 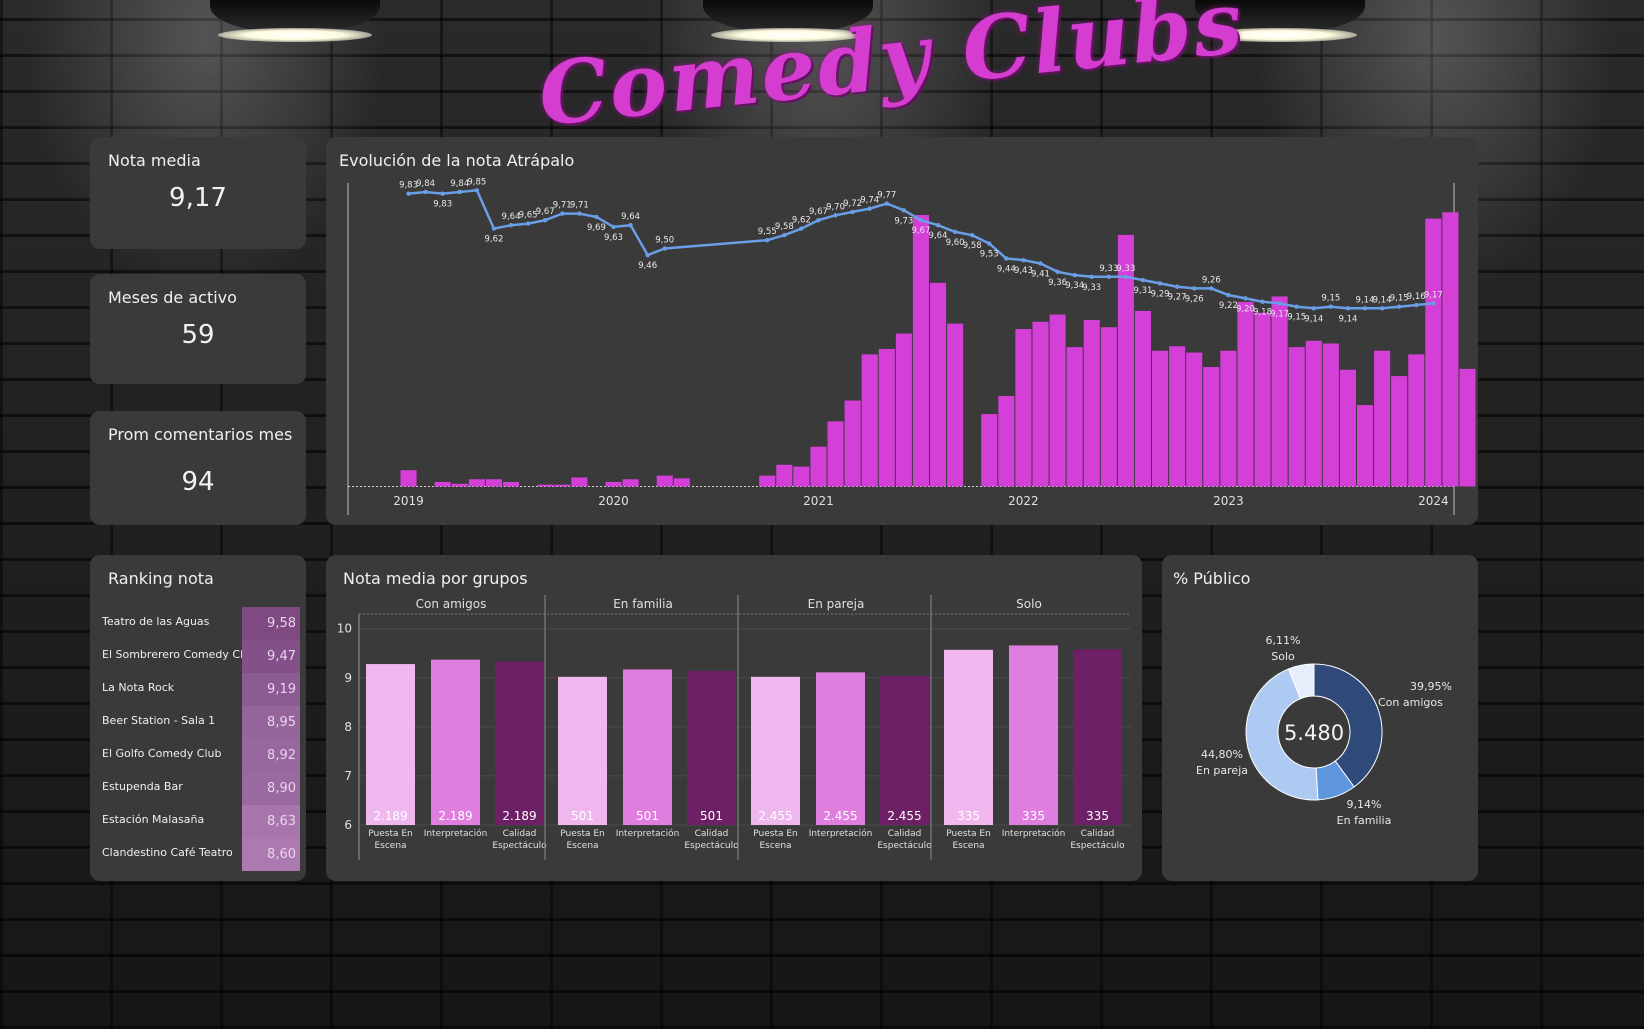 What do you see at coordinates (198, 482) in the screenshot?
I see `kpi-value: 94` at bounding box center [198, 482].